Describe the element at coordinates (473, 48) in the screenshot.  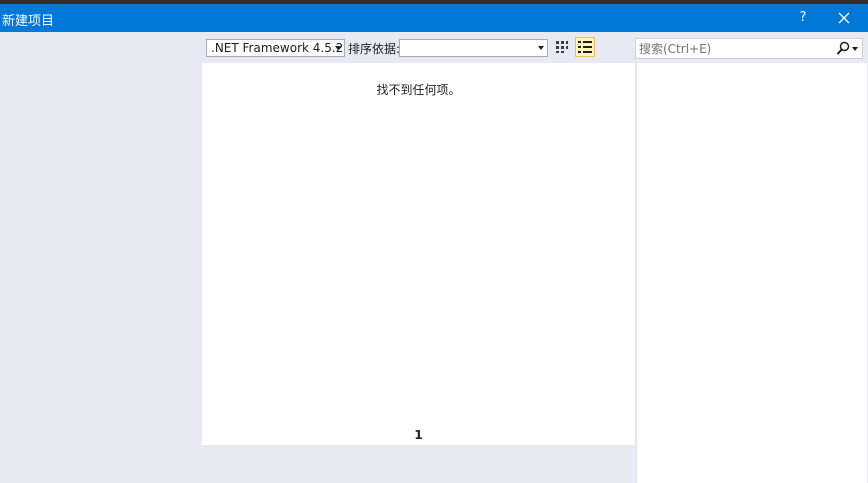
I see `sort-dropdown` at that location.